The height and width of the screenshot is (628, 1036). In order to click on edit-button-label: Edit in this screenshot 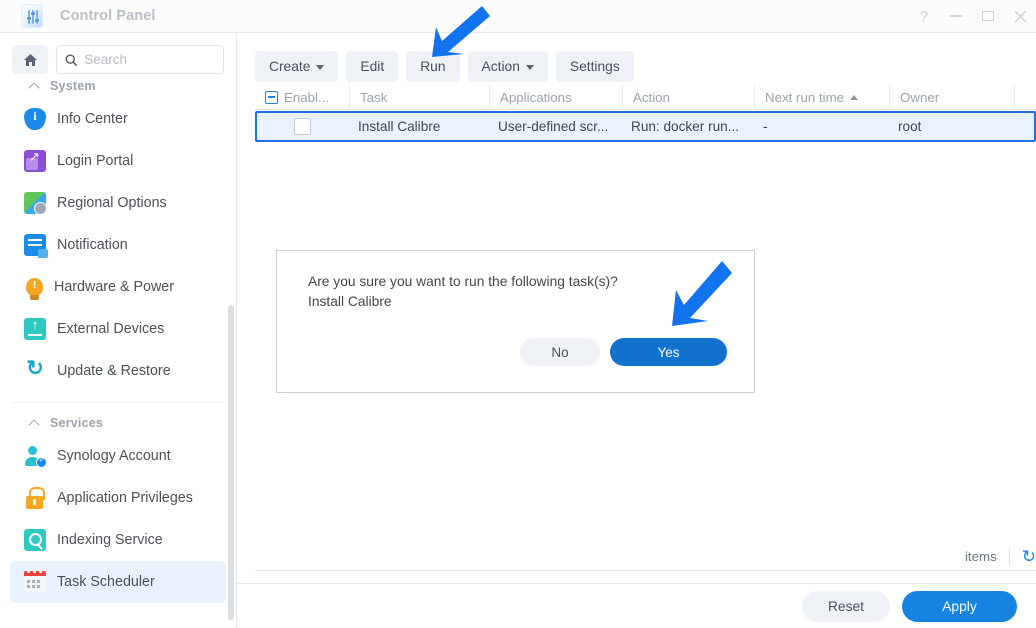, I will do `click(372, 66)`.